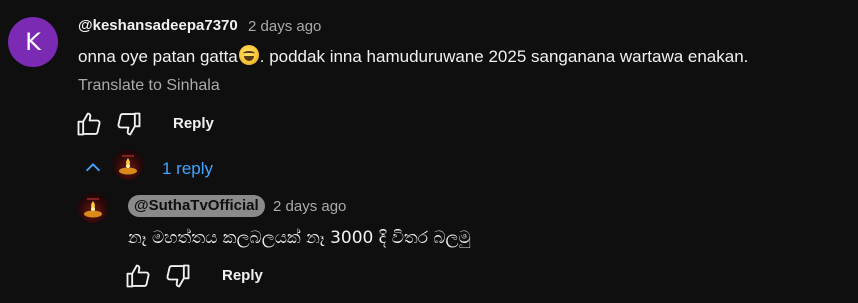 The width and height of the screenshot is (858, 303). I want to click on reply-button: Reply, so click(193, 123).